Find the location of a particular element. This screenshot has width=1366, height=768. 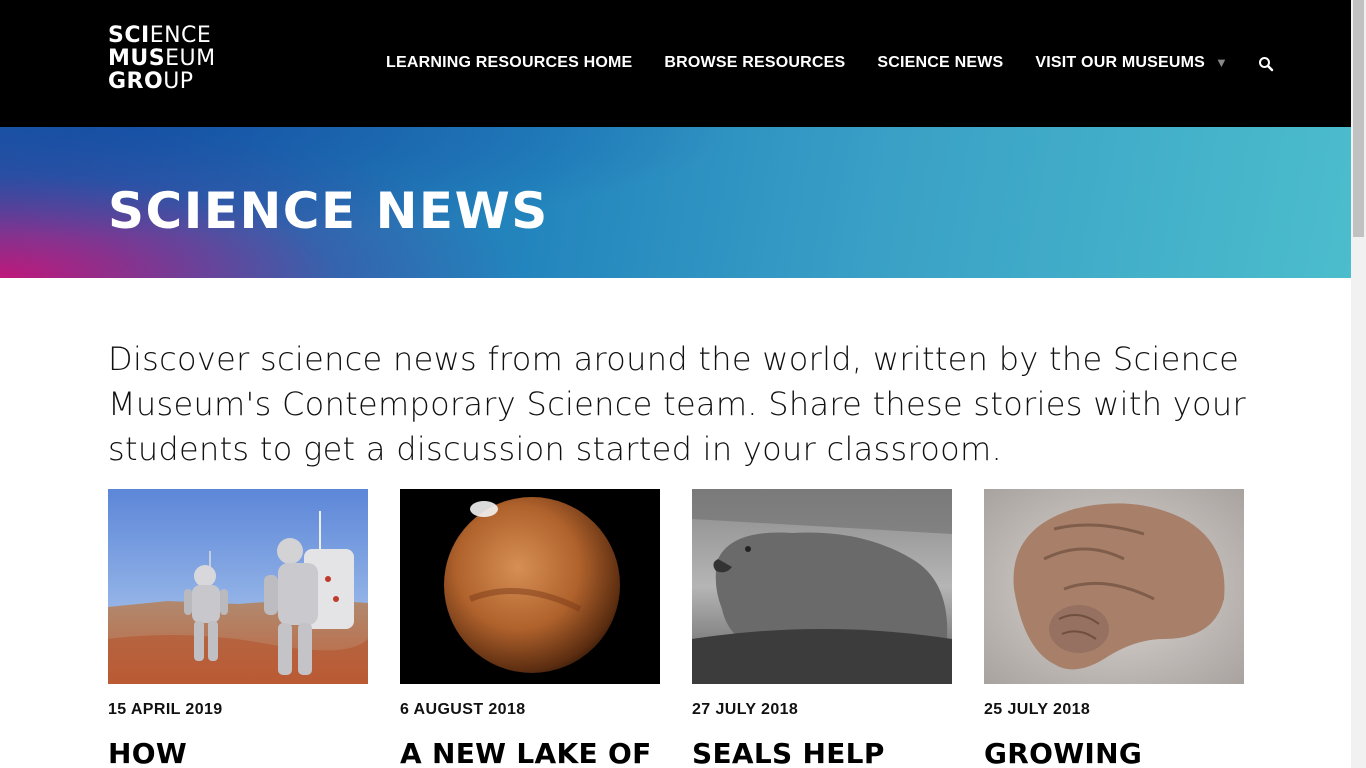

logo-text: ENCE is located at coordinates (180, 35).